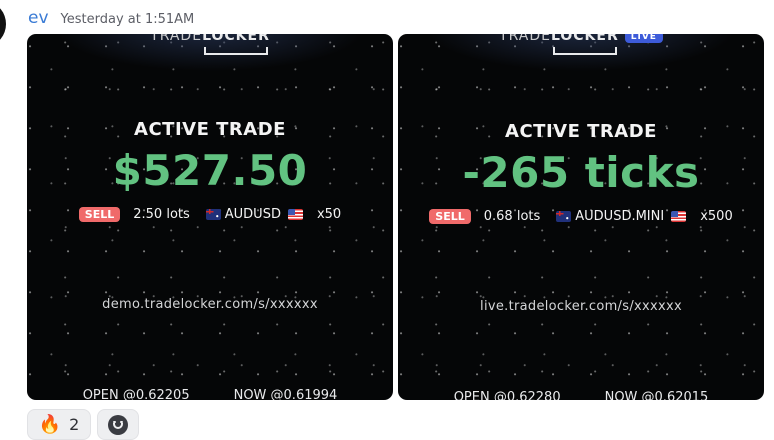 The height and width of the screenshot is (440, 774). I want to click on reactions-bar: 🔥 2, so click(83, 424).